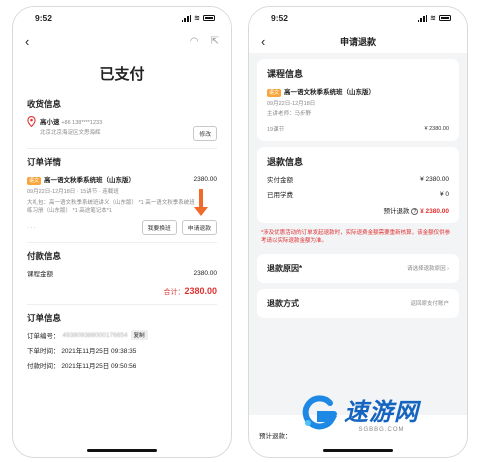  Describe the element at coordinates (139, 335) in the screenshot. I see `copy-button: 复制` at that location.